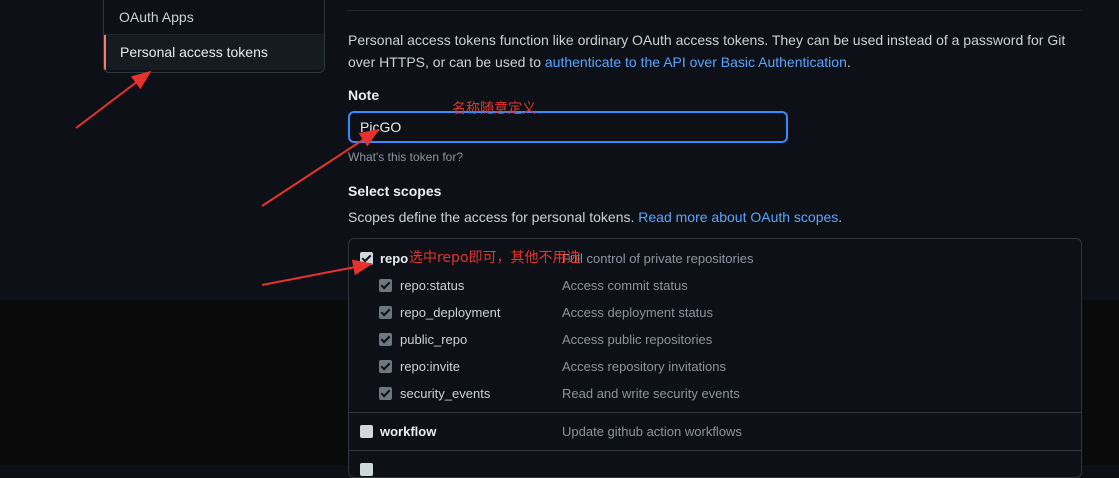 Image resolution: width=1119 pixels, height=478 pixels. Describe the element at coordinates (317, 272) in the screenshot. I see `arrow-to-repo-checkbox` at that location.